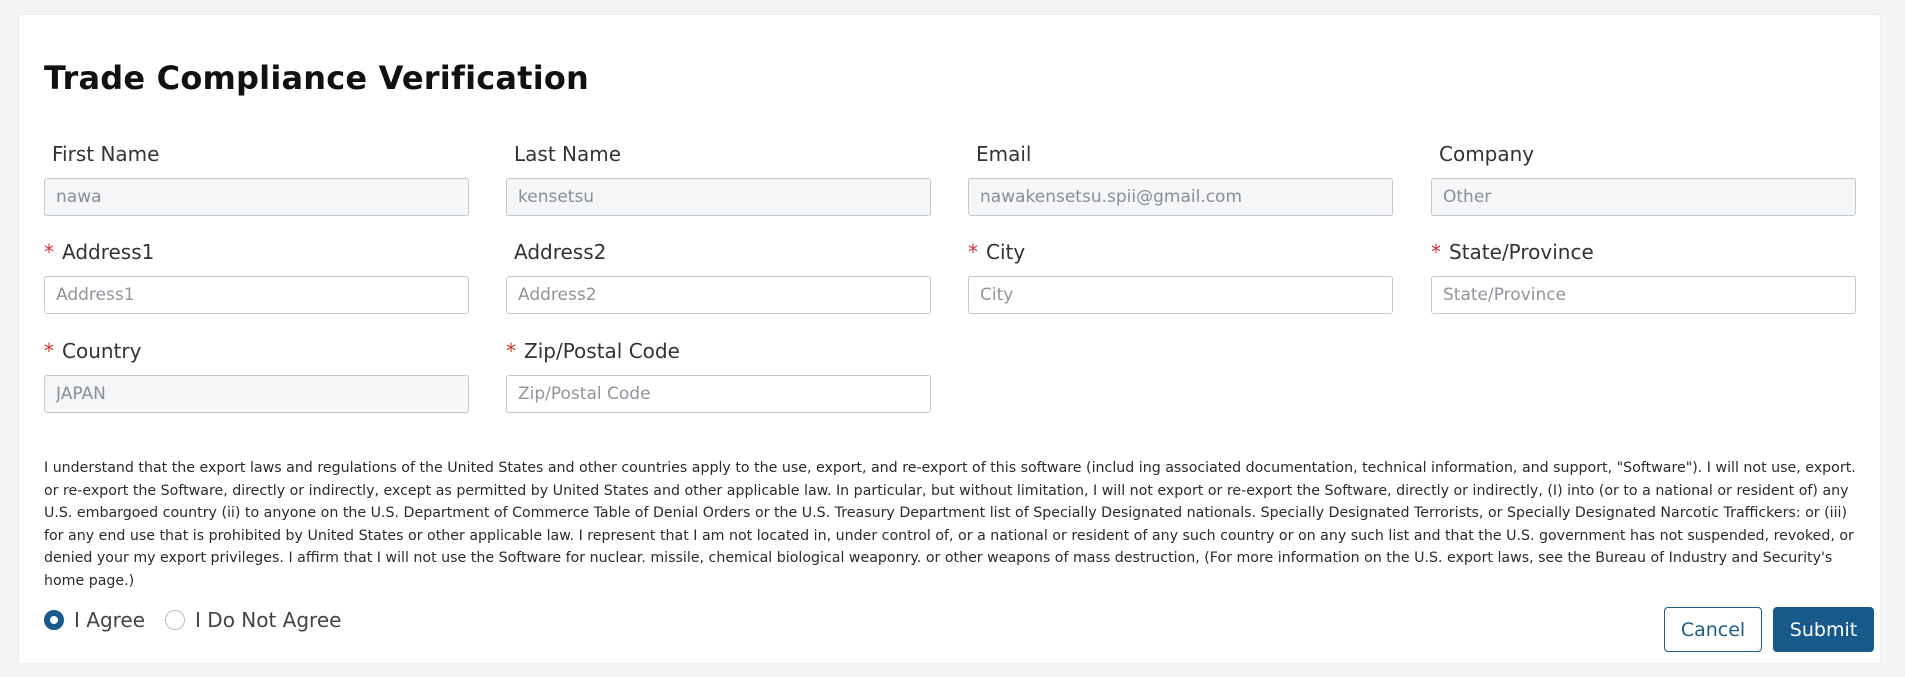 The height and width of the screenshot is (677, 1905). Describe the element at coordinates (256, 295) in the screenshot. I see `address1-input` at that location.